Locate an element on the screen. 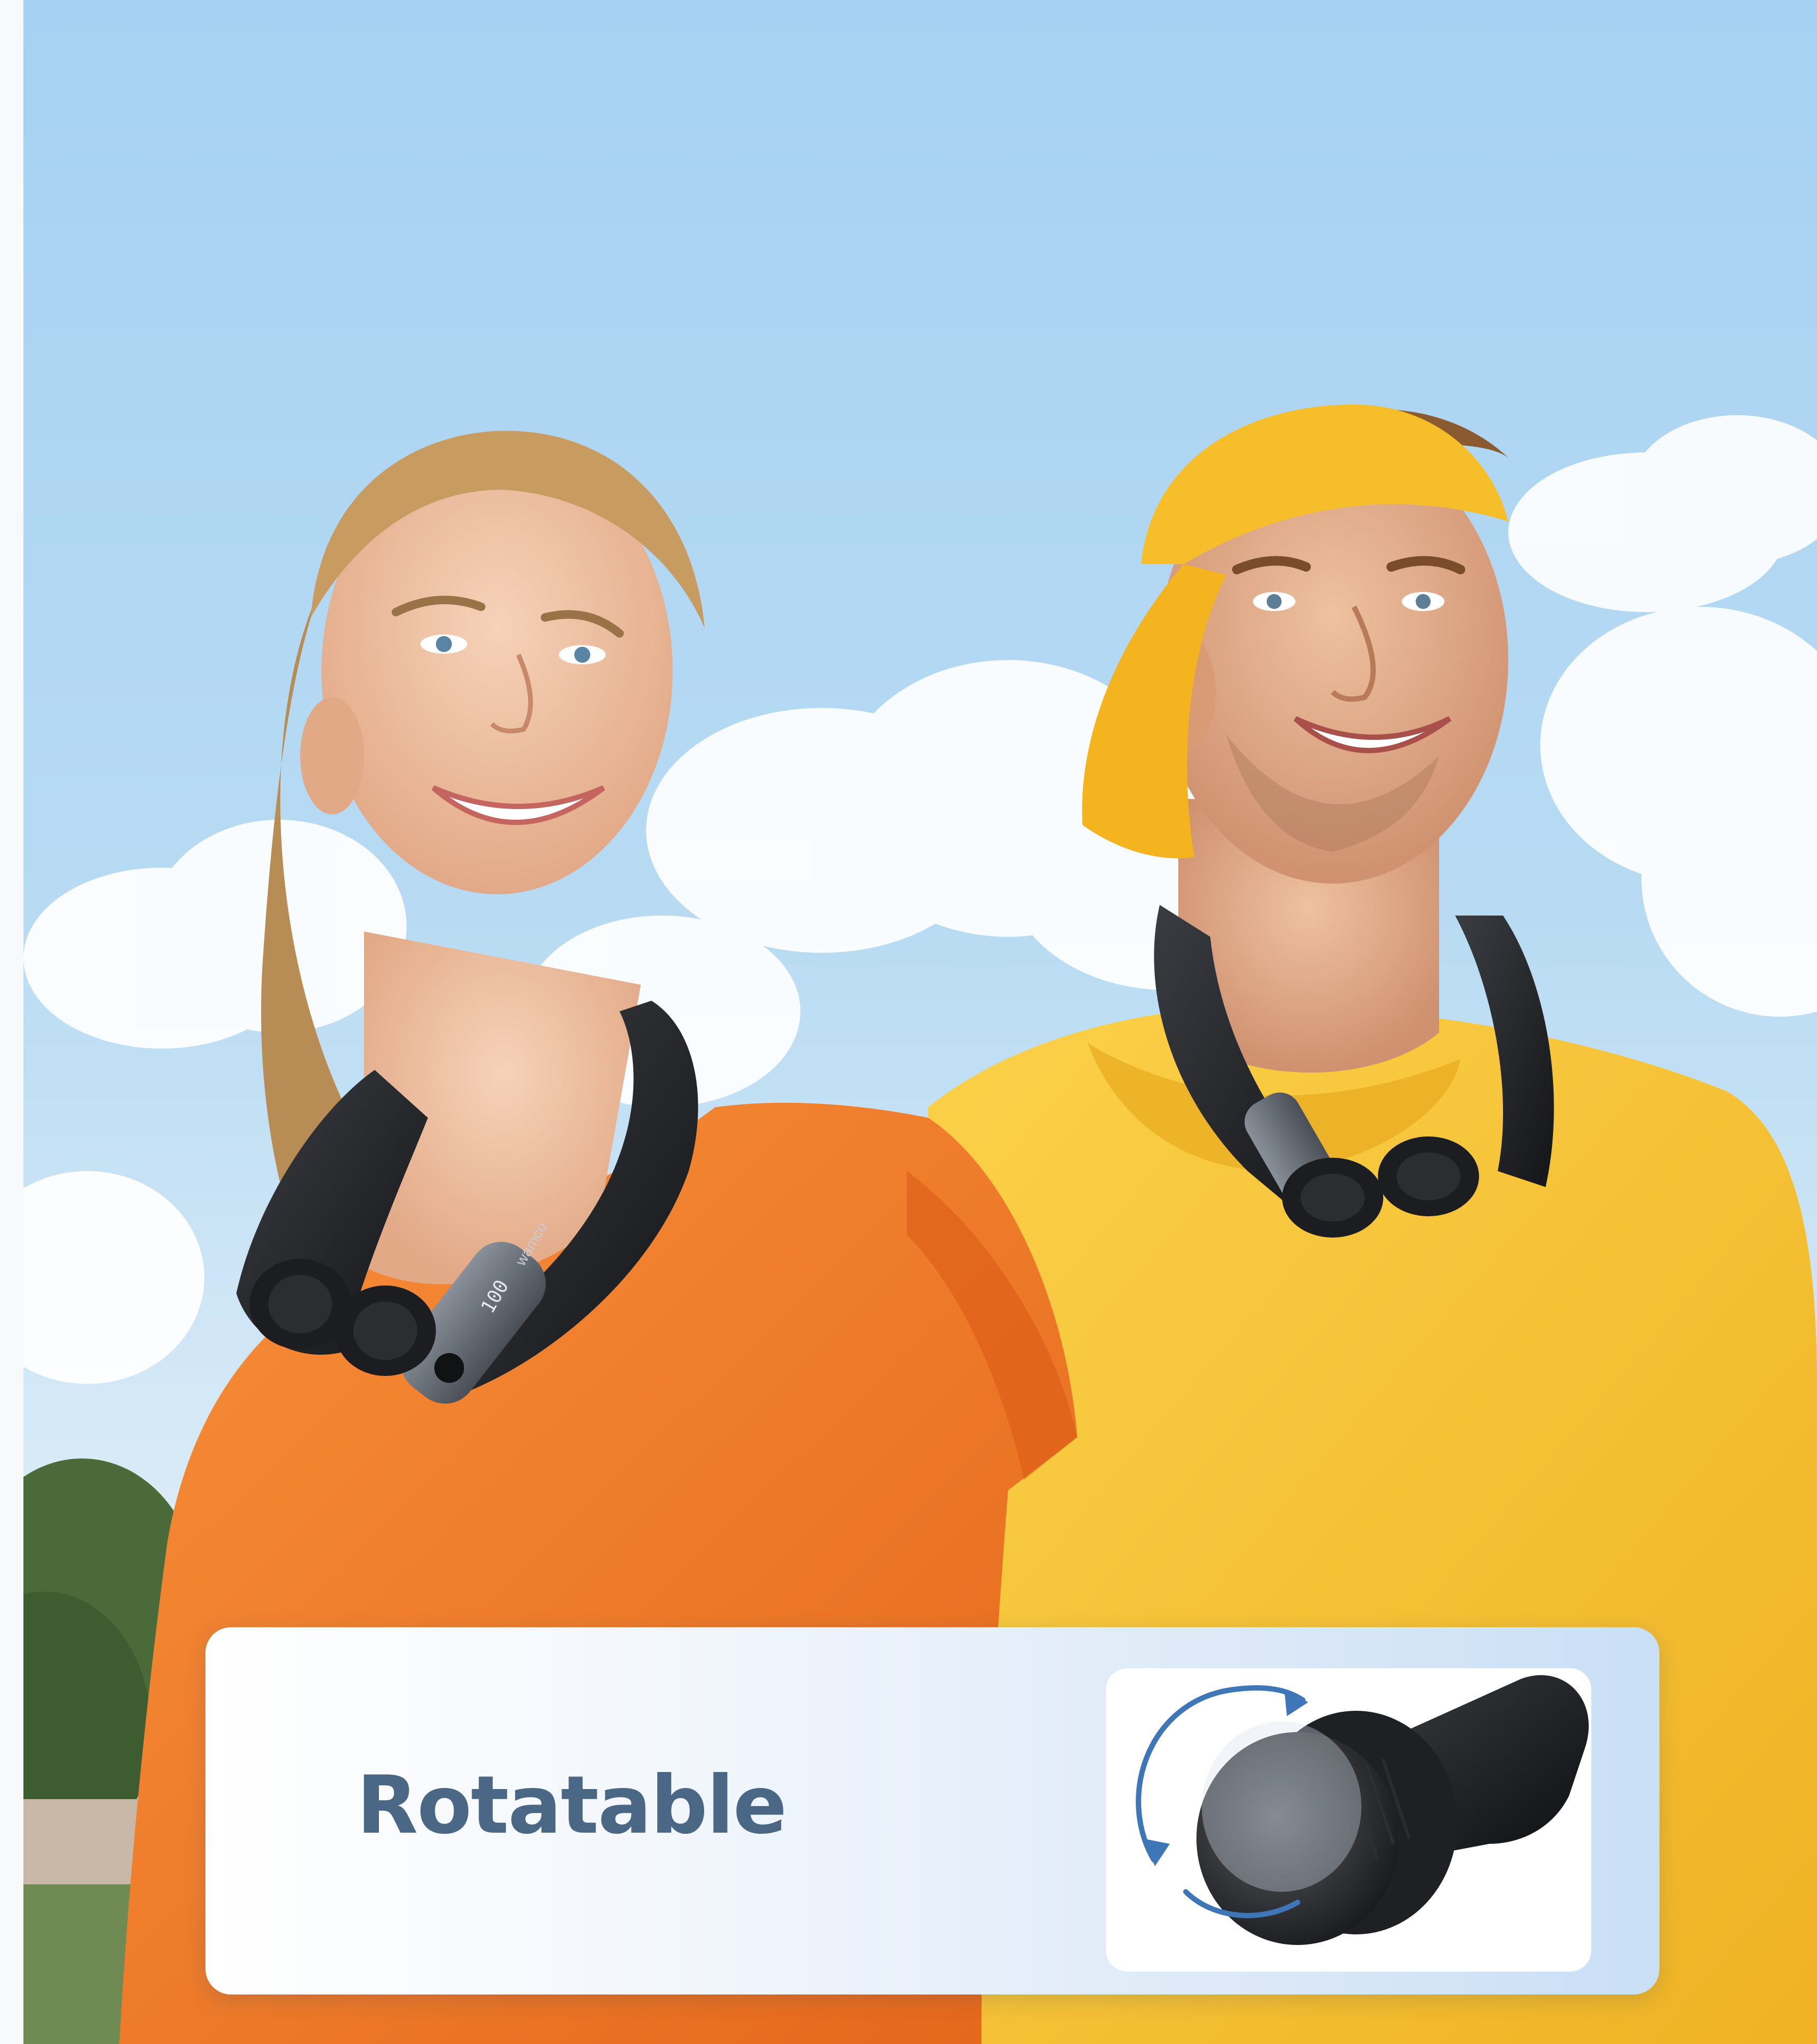 The image size is (1817, 2044). product-closeup is located at coordinates (1348, 1820).